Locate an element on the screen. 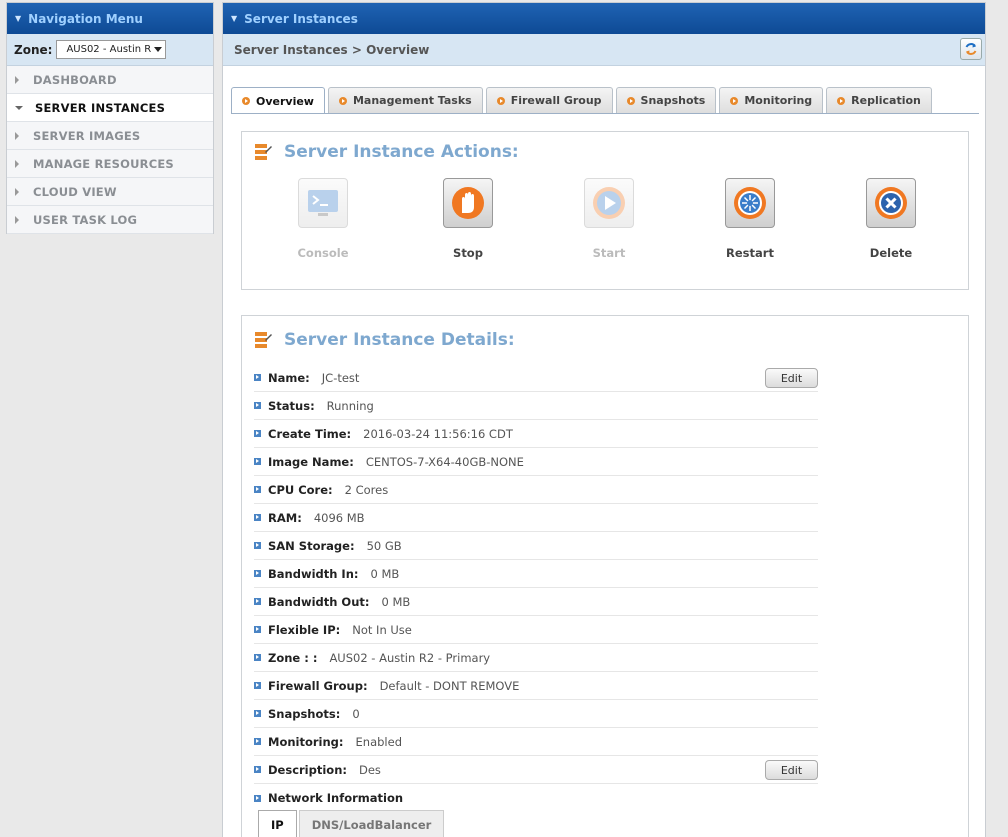 Image resolution: width=1008 pixels, height=837 pixels. zone-select: AUS02 - Austin R is located at coordinates (111, 49).